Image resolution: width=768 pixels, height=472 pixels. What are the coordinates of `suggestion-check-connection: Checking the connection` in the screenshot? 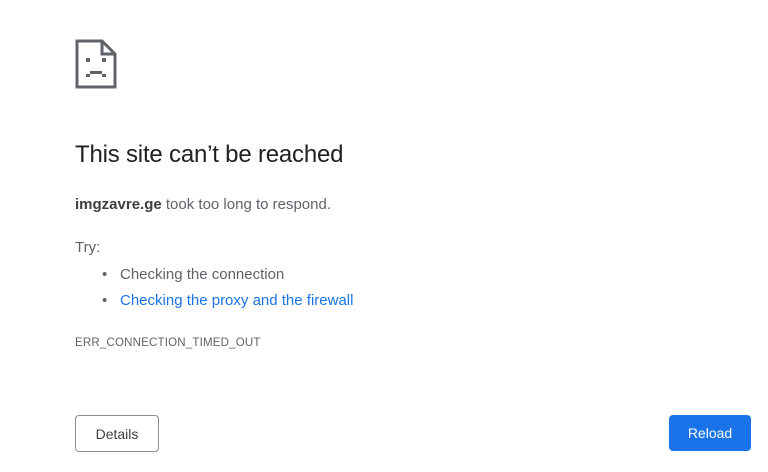 It's located at (202, 274).